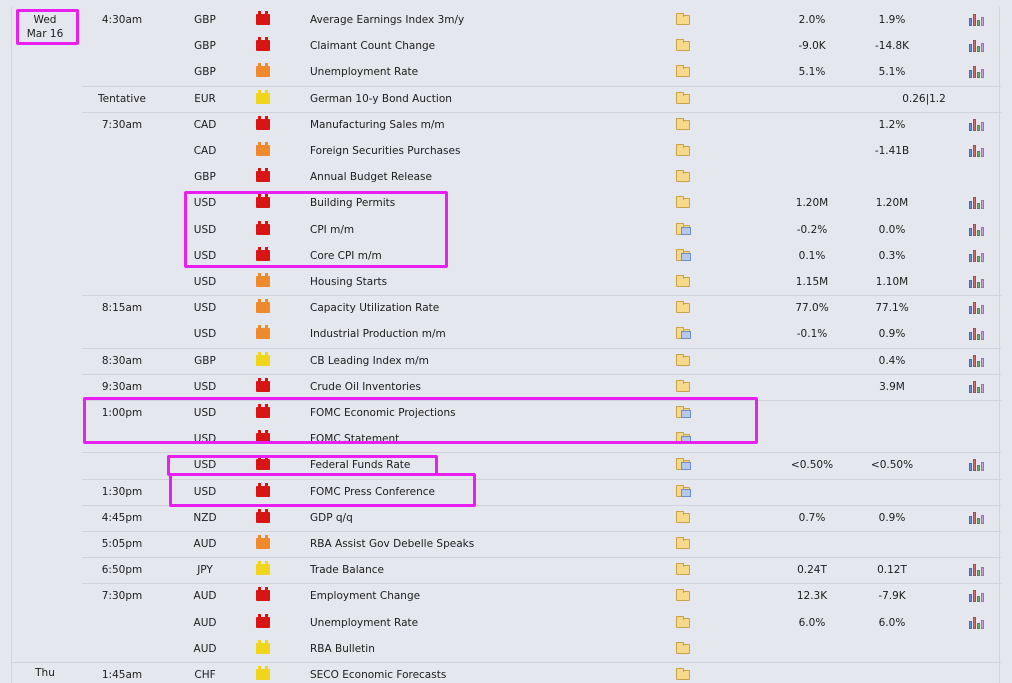  Describe the element at coordinates (485, 387) in the screenshot. I see `event-title: Crude Oil Inventories` at that location.